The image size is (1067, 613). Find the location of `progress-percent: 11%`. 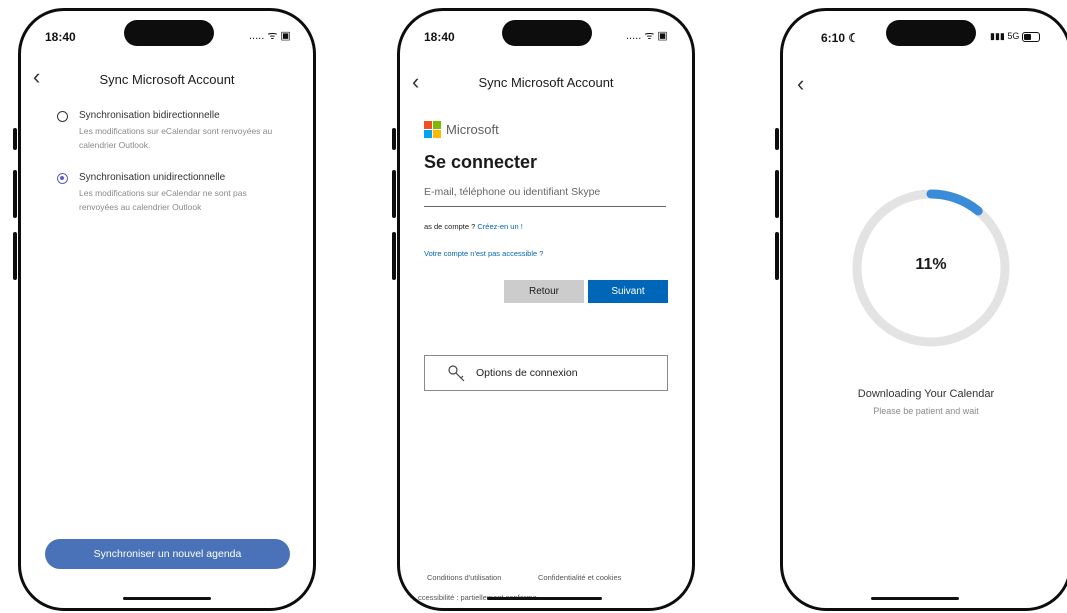

progress-percent: 11% is located at coordinates (931, 264).